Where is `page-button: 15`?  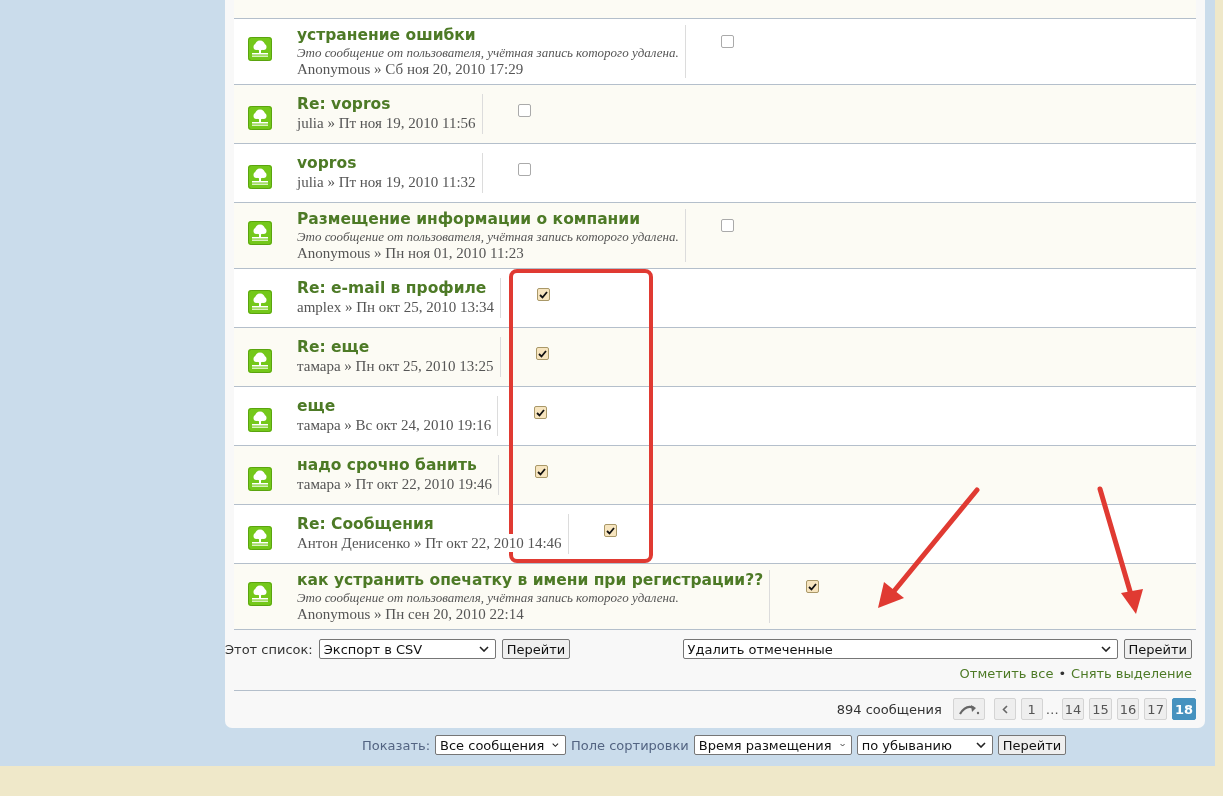 page-button: 15 is located at coordinates (1100, 709).